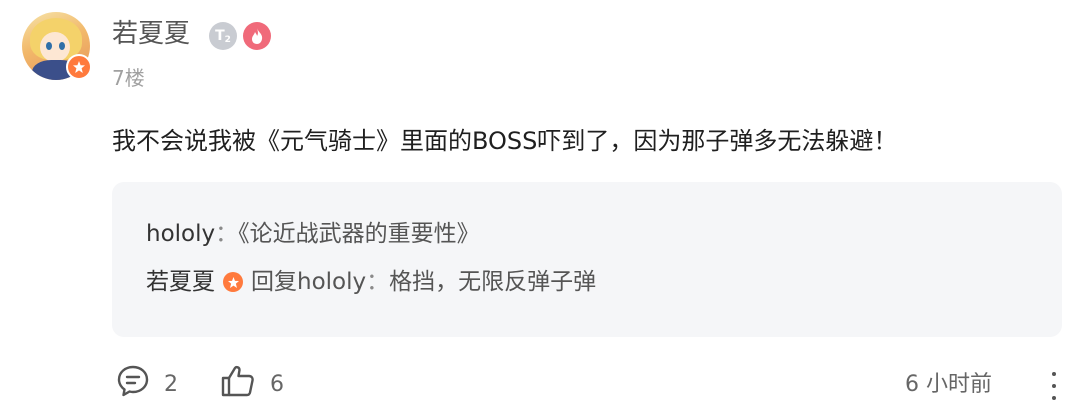  I want to click on floor-number: 7楼, so click(128, 78).